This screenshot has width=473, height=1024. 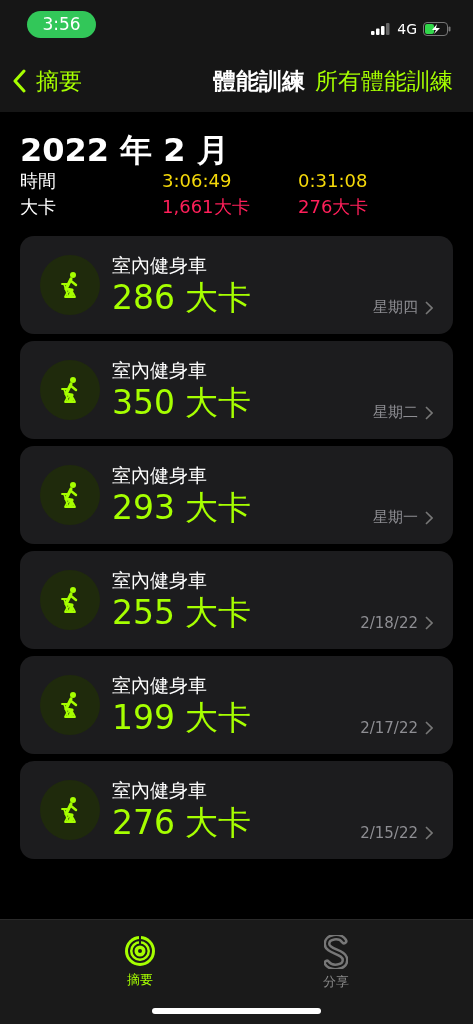 I want to click on summary-value: 276大卡, so click(x=334, y=207).